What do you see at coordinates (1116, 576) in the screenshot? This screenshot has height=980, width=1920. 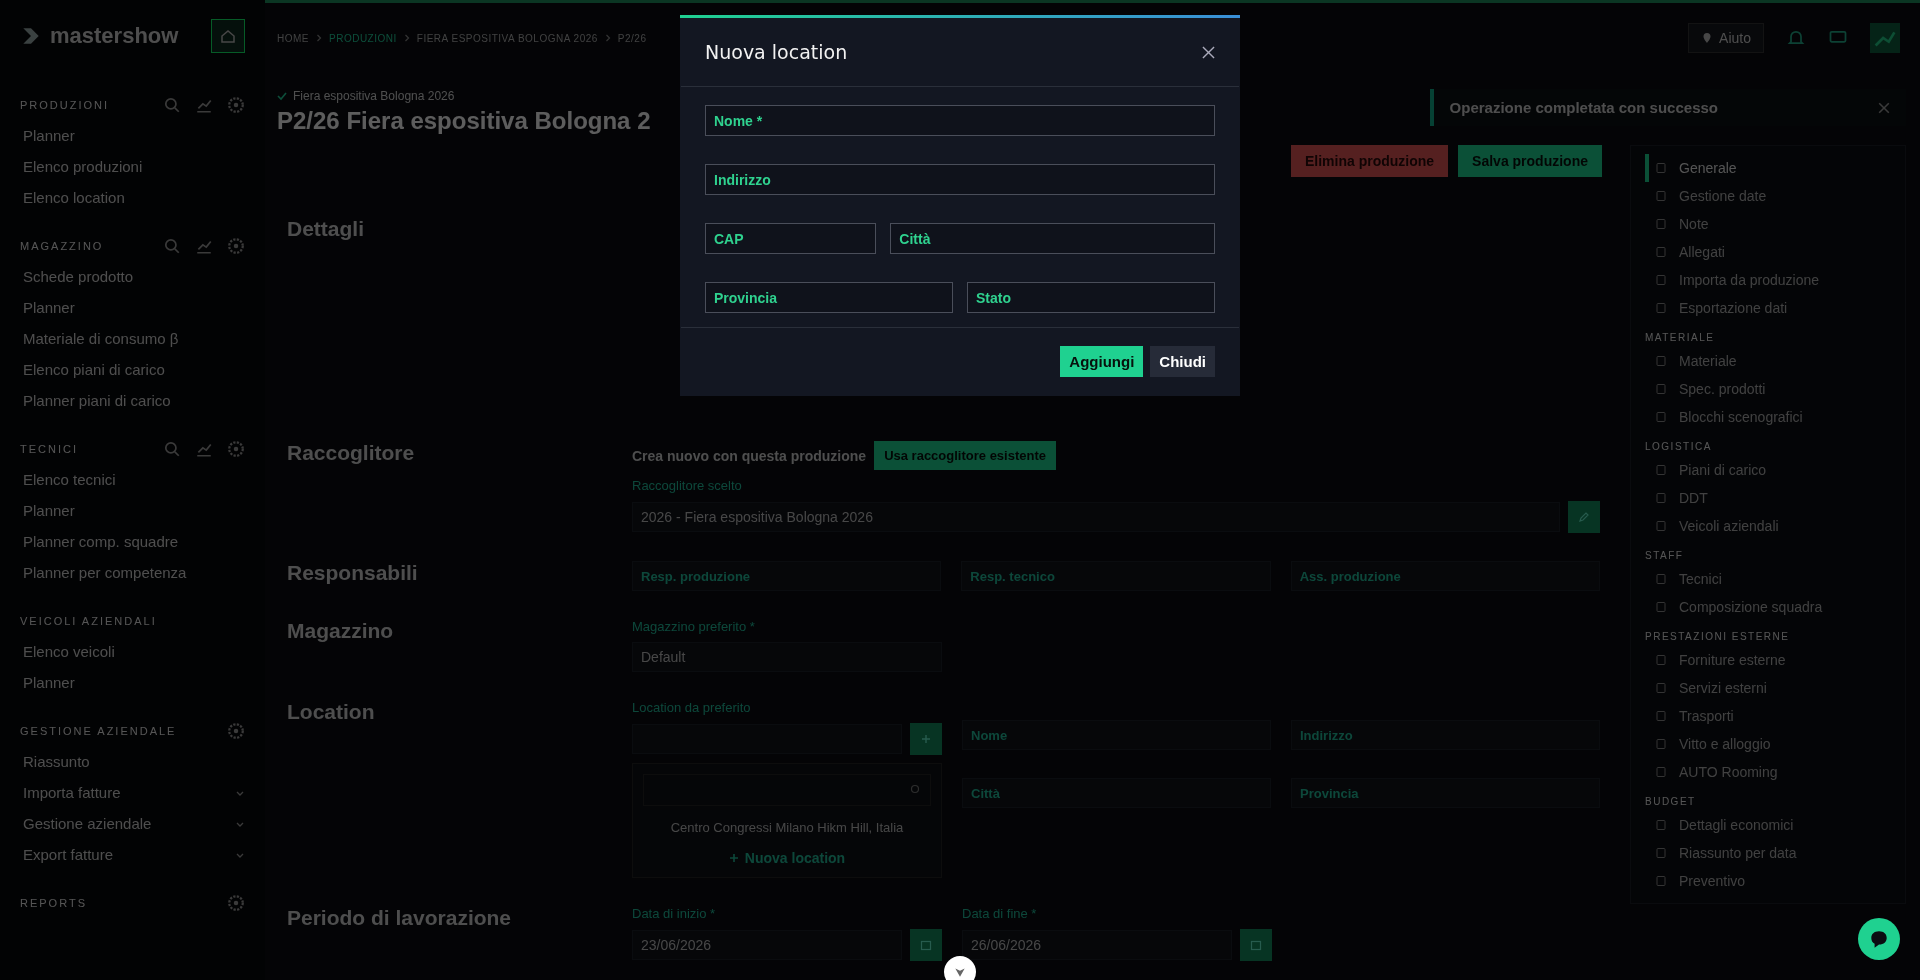 I see `select-field: Resp. tecnico` at bounding box center [1116, 576].